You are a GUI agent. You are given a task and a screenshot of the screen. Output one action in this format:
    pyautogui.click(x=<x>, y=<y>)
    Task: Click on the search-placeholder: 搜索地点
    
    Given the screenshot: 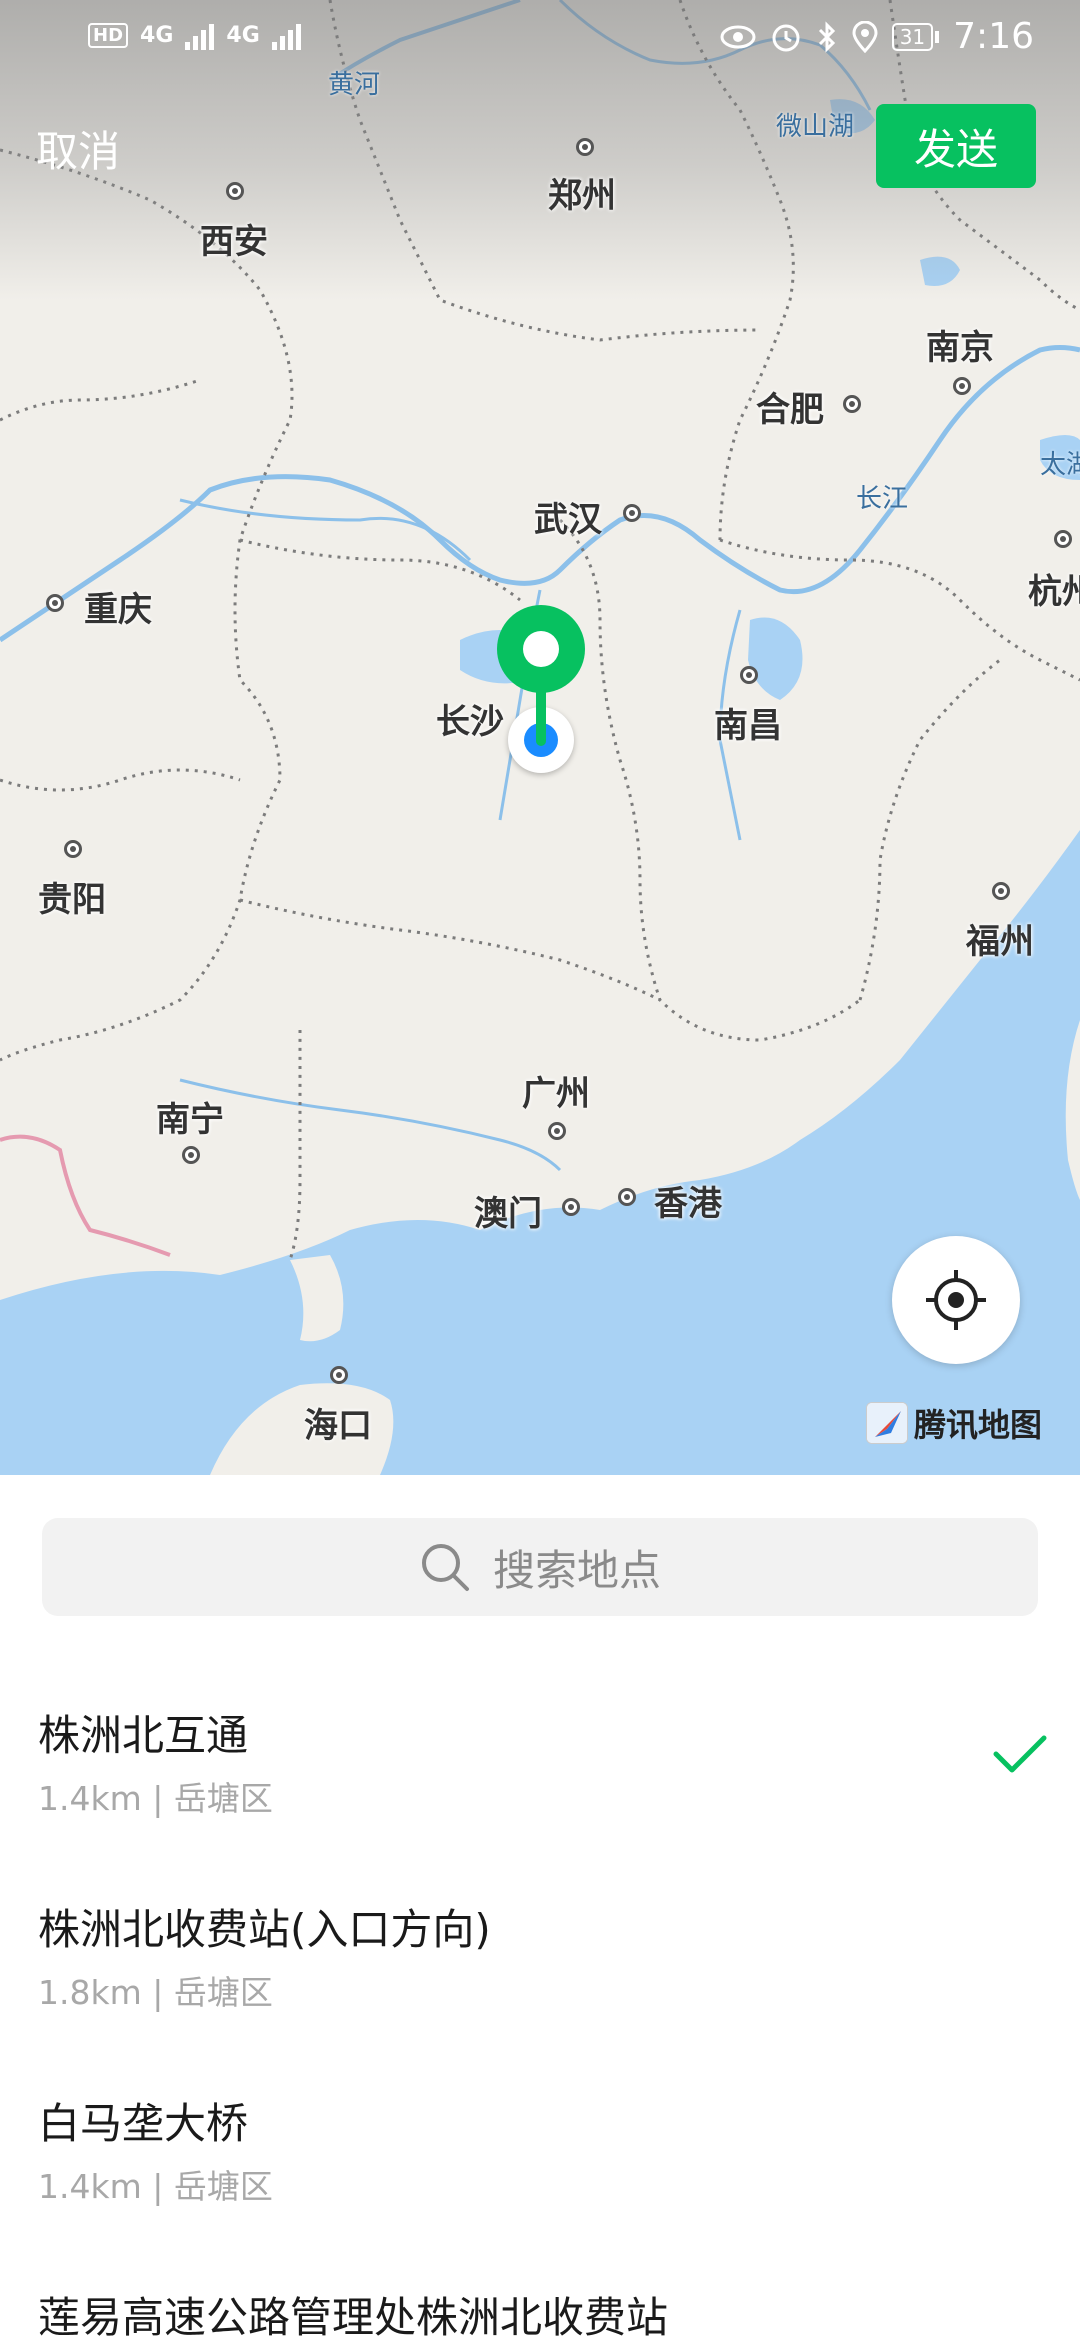 What is the action you would take?
    pyautogui.click(x=576, y=1570)
    